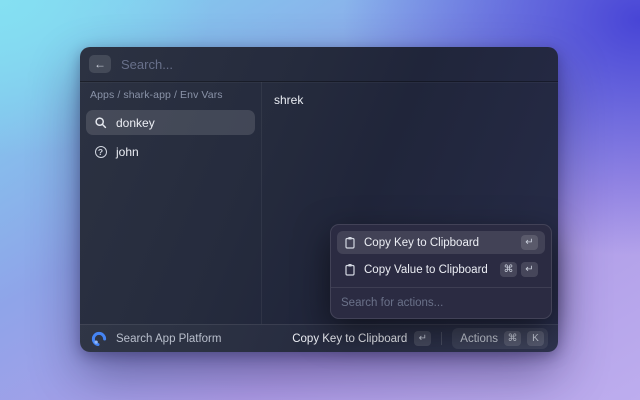  Describe the element at coordinates (442, 338) in the screenshot. I see `footer-divider` at that location.